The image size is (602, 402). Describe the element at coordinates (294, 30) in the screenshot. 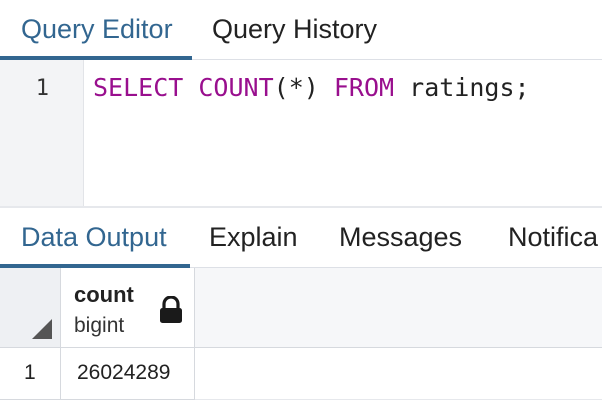

I see `tab-query-history: Query History` at that location.